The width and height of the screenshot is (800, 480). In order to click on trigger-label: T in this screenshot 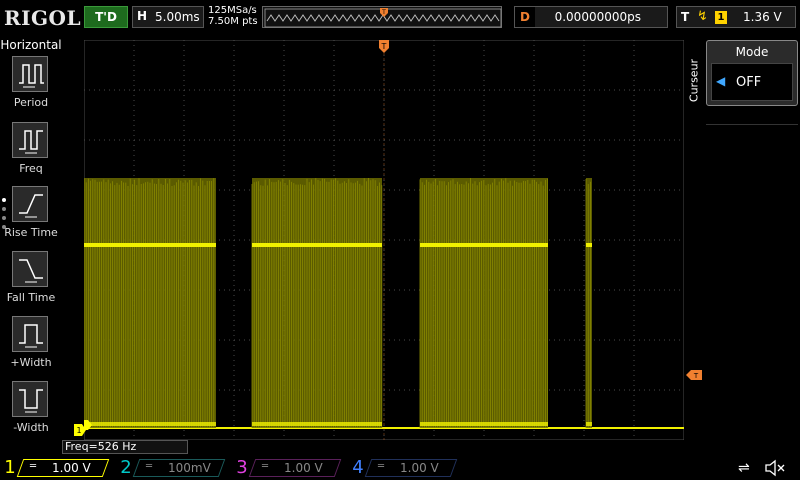, I will do `click(685, 17)`.